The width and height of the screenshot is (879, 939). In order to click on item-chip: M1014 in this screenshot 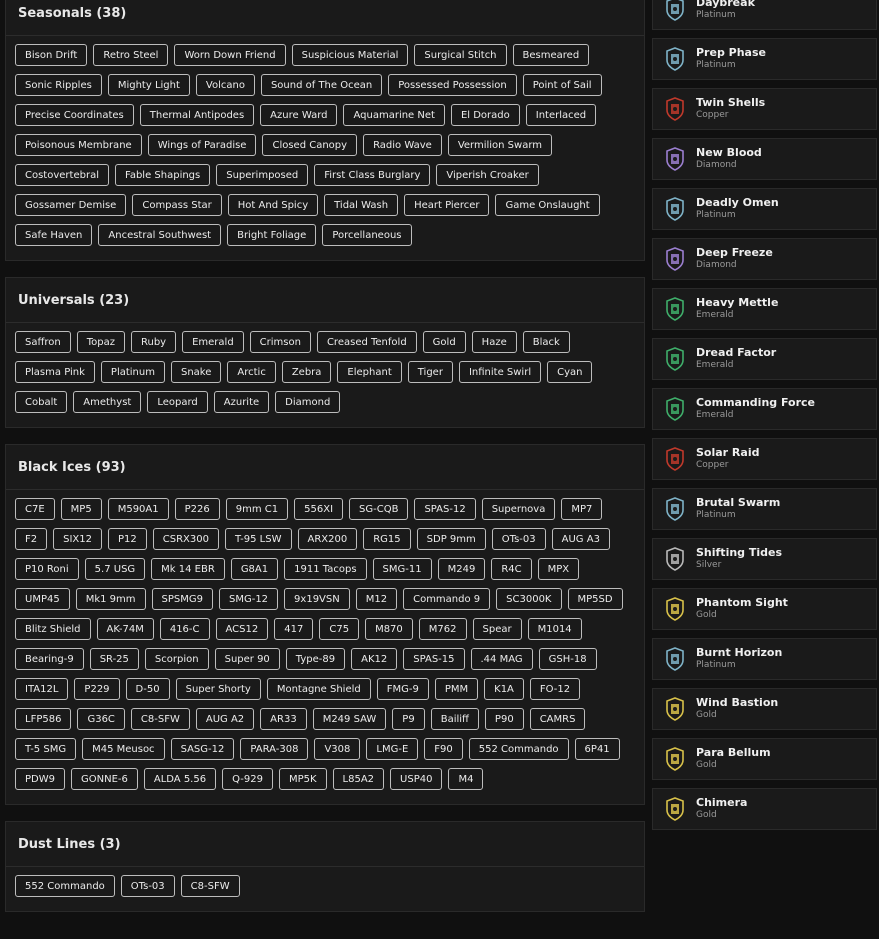, I will do `click(554, 629)`.